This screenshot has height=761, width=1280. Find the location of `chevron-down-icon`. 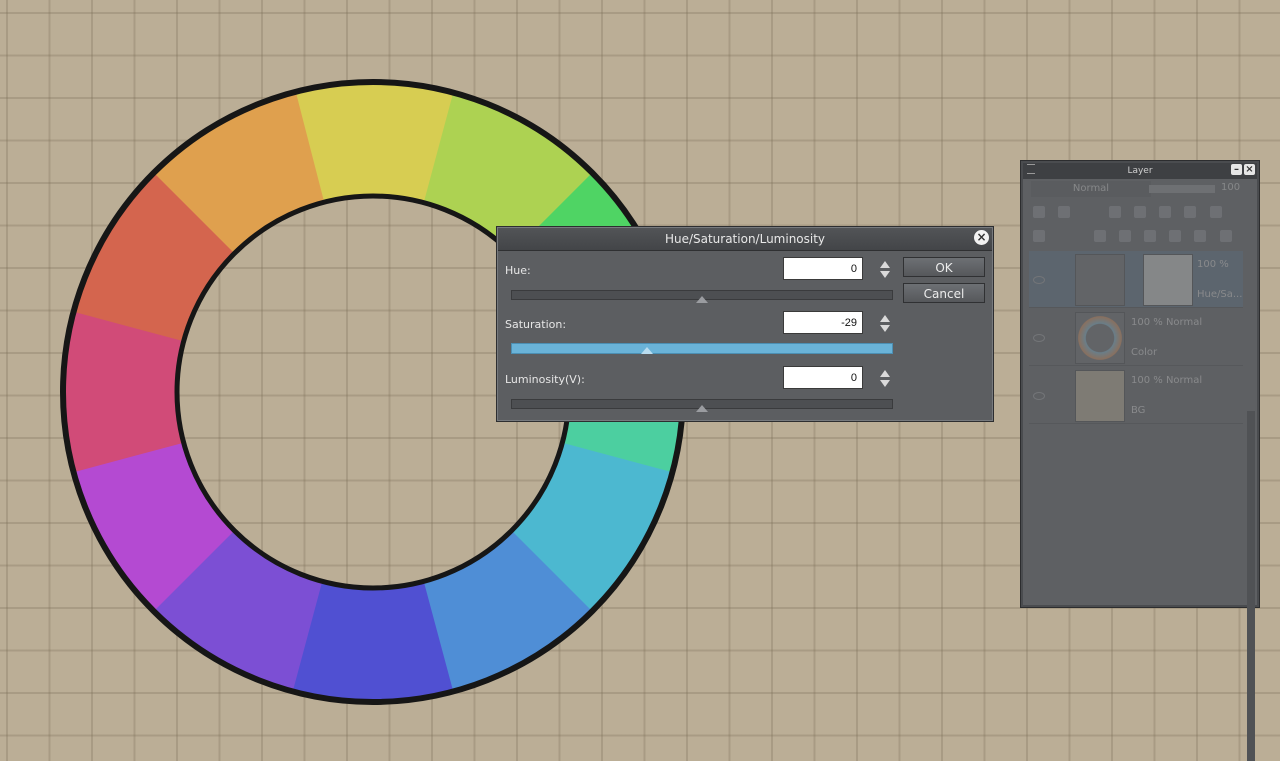

chevron-down-icon is located at coordinates (1064, 212).